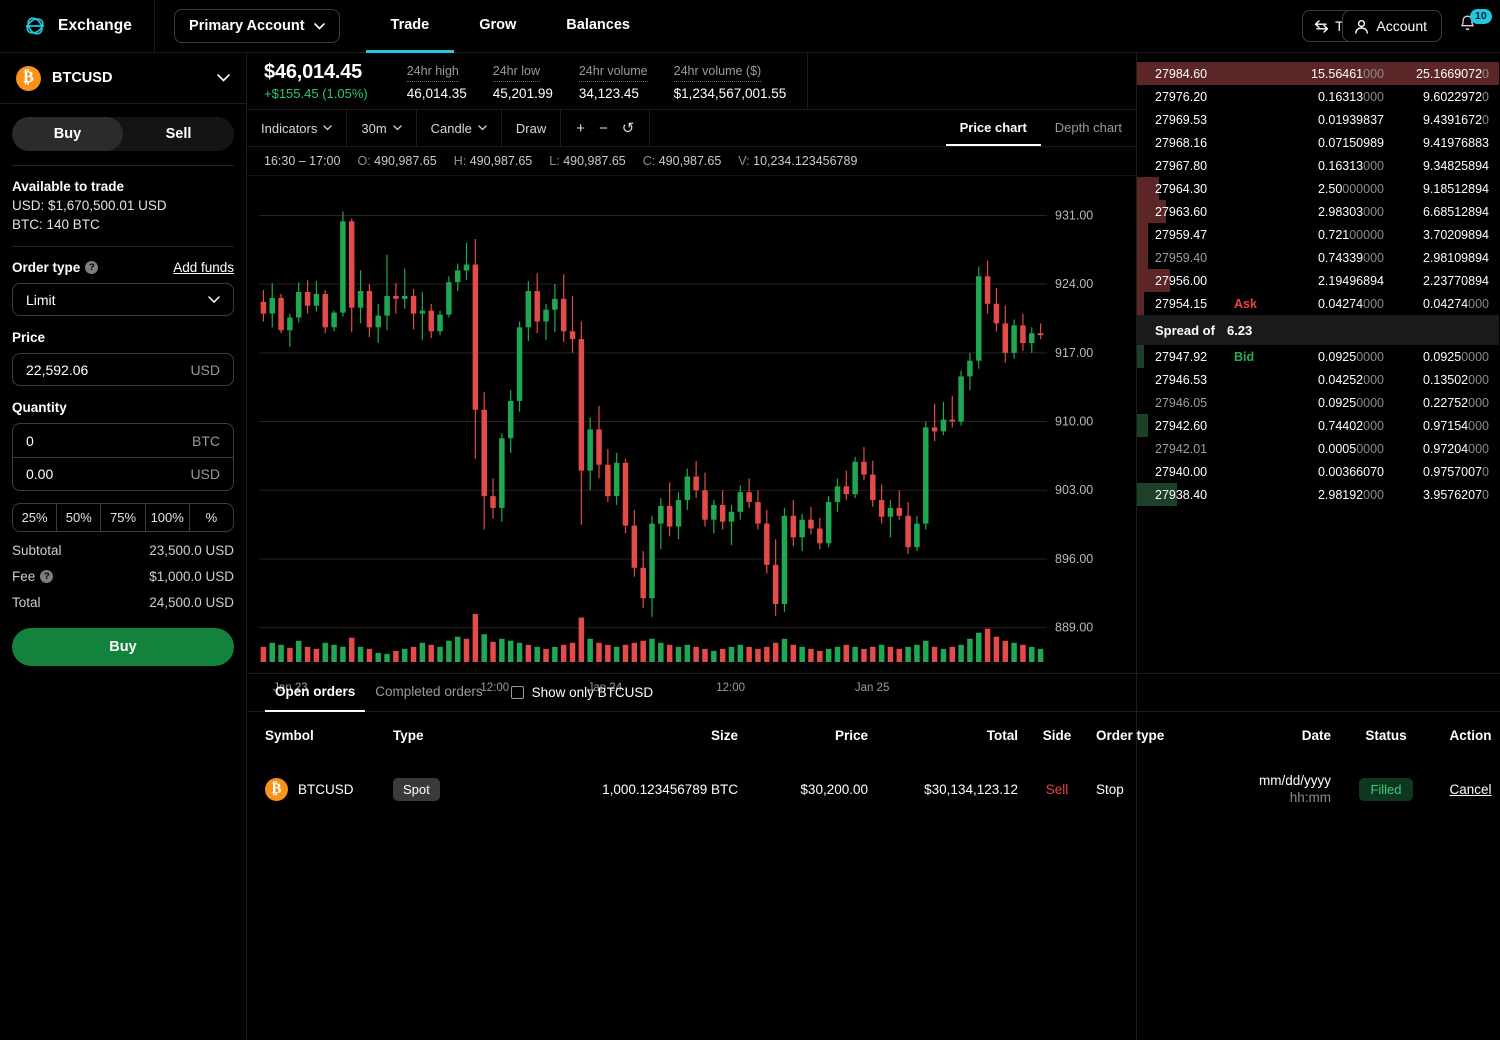 This screenshot has width=1500, height=1040. What do you see at coordinates (993, 128) in the screenshot?
I see `tab-price-chart: Price chart` at bounding box center [993, 128].